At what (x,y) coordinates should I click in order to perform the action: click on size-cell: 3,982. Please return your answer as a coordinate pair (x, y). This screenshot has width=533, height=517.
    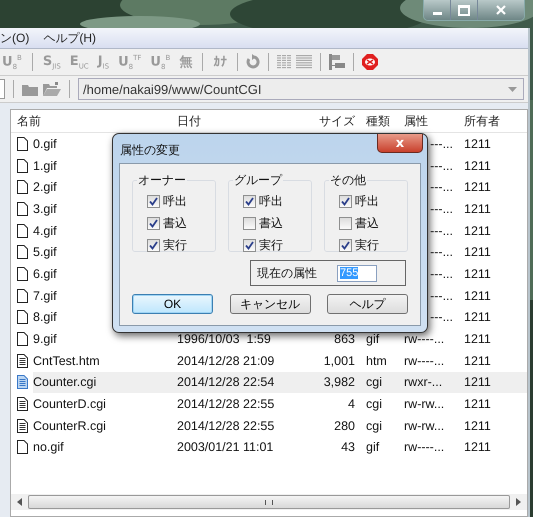
    Looking at the image, I should click on (339, 382).